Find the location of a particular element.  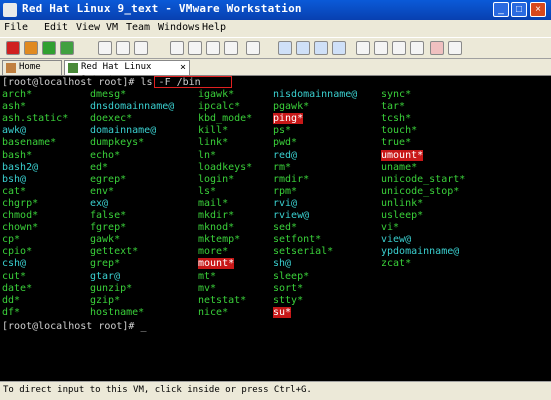

ls-entry: rmdir* is located at coordinates (291, 179).